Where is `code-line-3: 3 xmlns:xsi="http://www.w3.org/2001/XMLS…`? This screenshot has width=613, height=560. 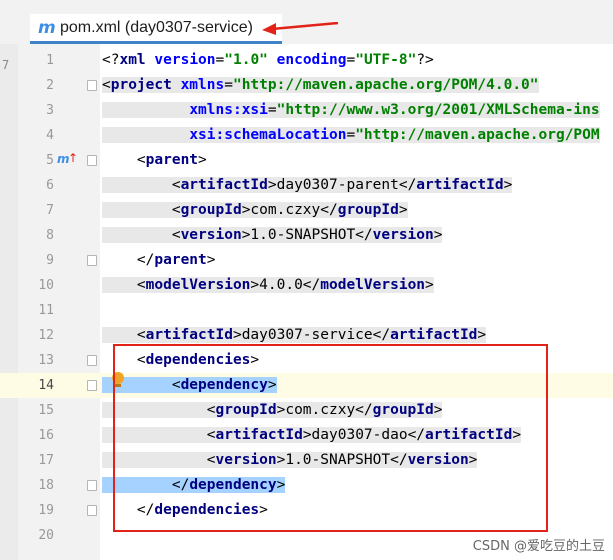 code-line-3: 3 xmlns:xsi="http://www.w3.org/2001/XMLS… is located at coordinates (306, 110).